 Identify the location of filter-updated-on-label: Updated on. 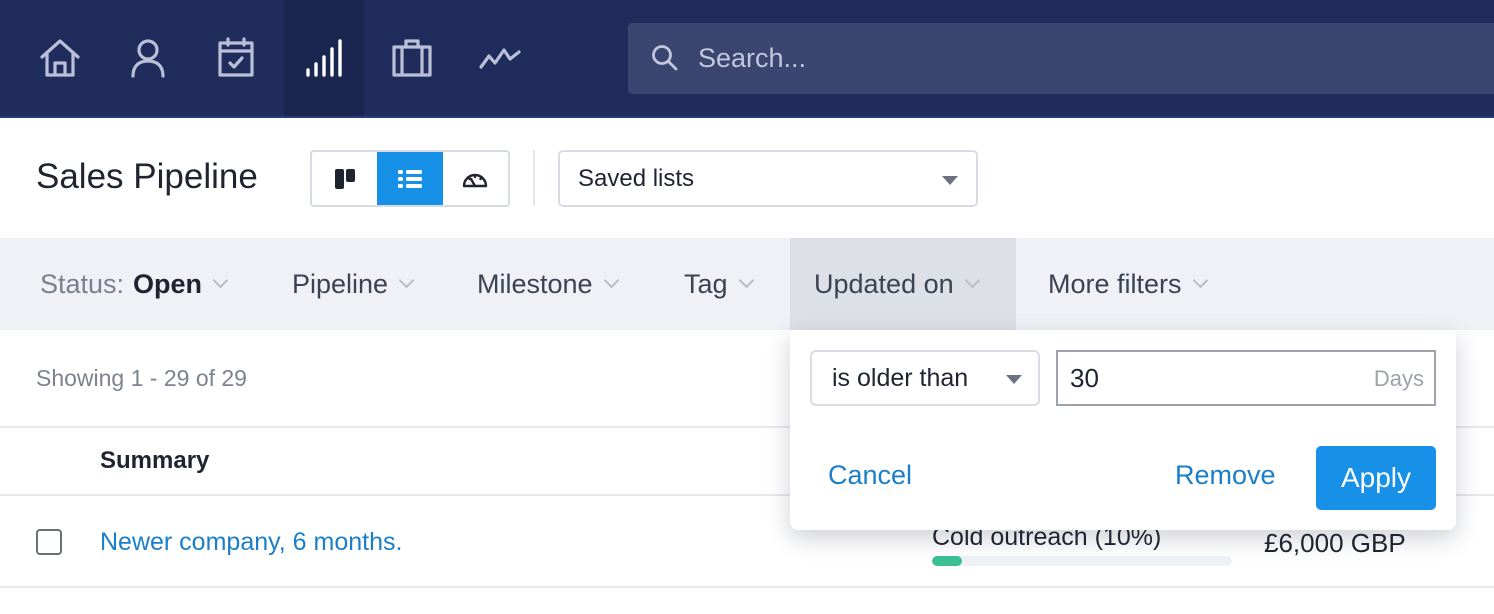
(884, 283).